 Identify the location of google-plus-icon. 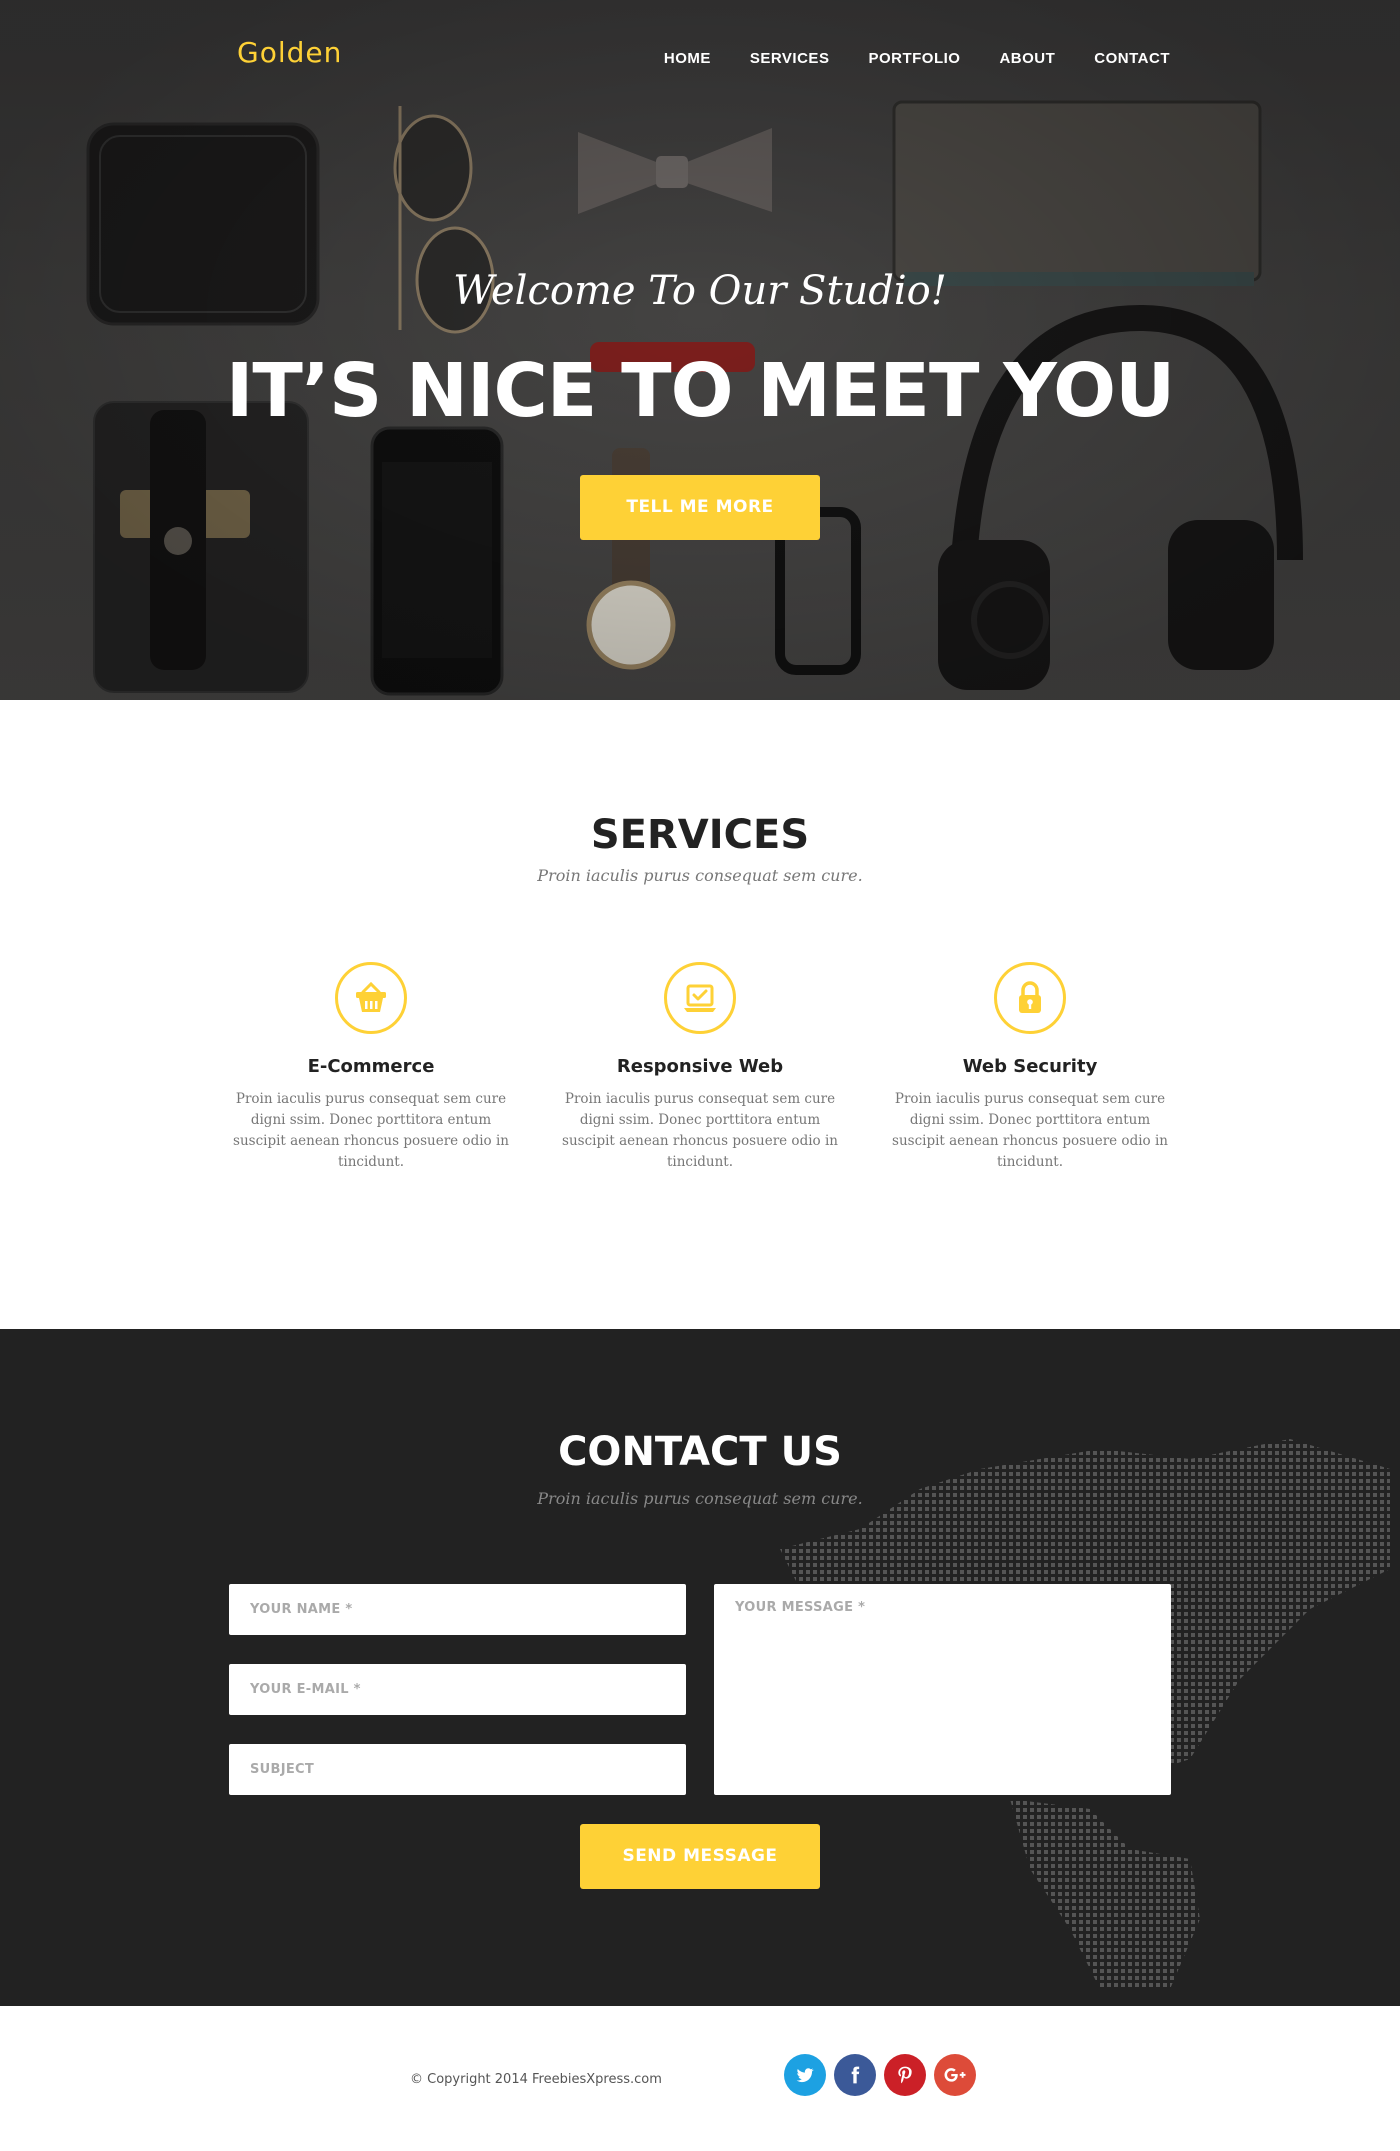
(955, 2075).